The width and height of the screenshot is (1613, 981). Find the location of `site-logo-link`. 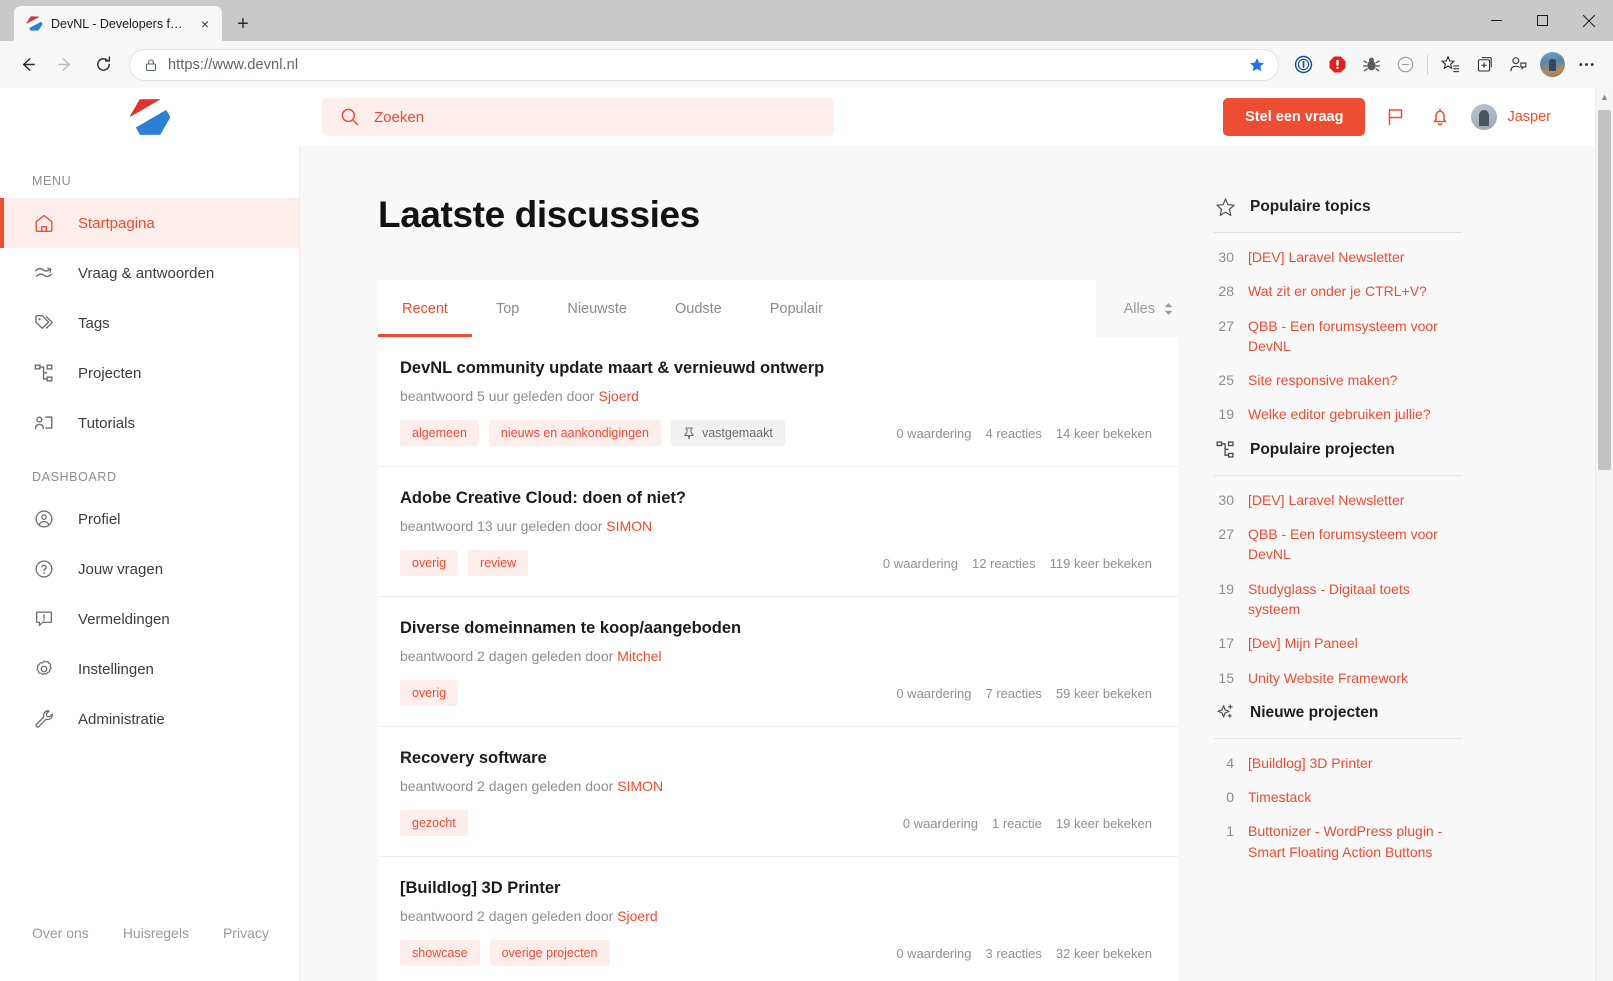

site-logo-link is located at coordinates (150, 117).